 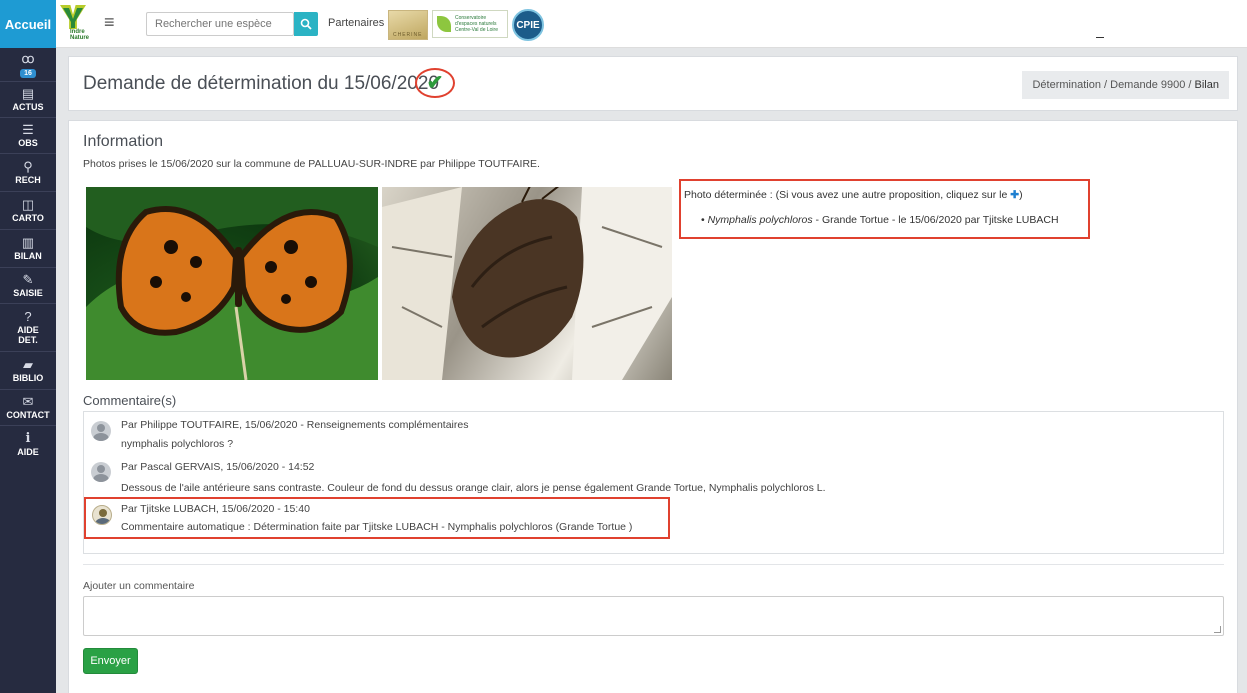 What do you see at coordinates (28, 58) in the screenshot?
I see `binoculars-icon: ꝏ` at bounding box center [28, 58].